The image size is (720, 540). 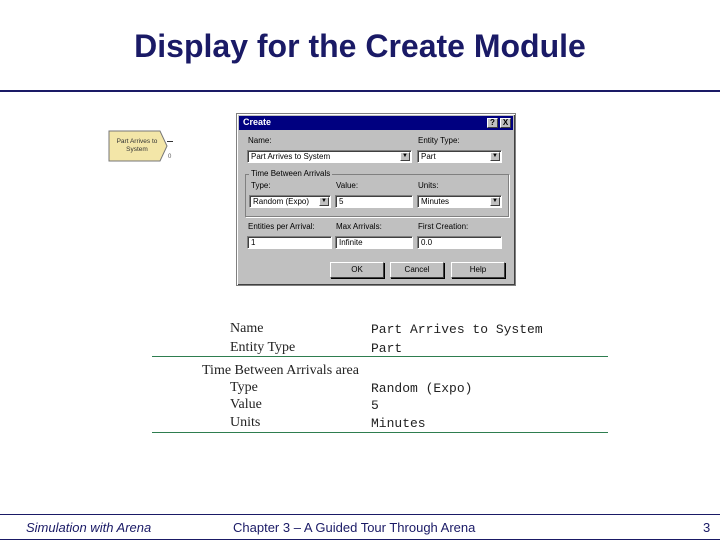 I want to click on create-module-shape: Part Arrives to System, so click(x=138, y=146).